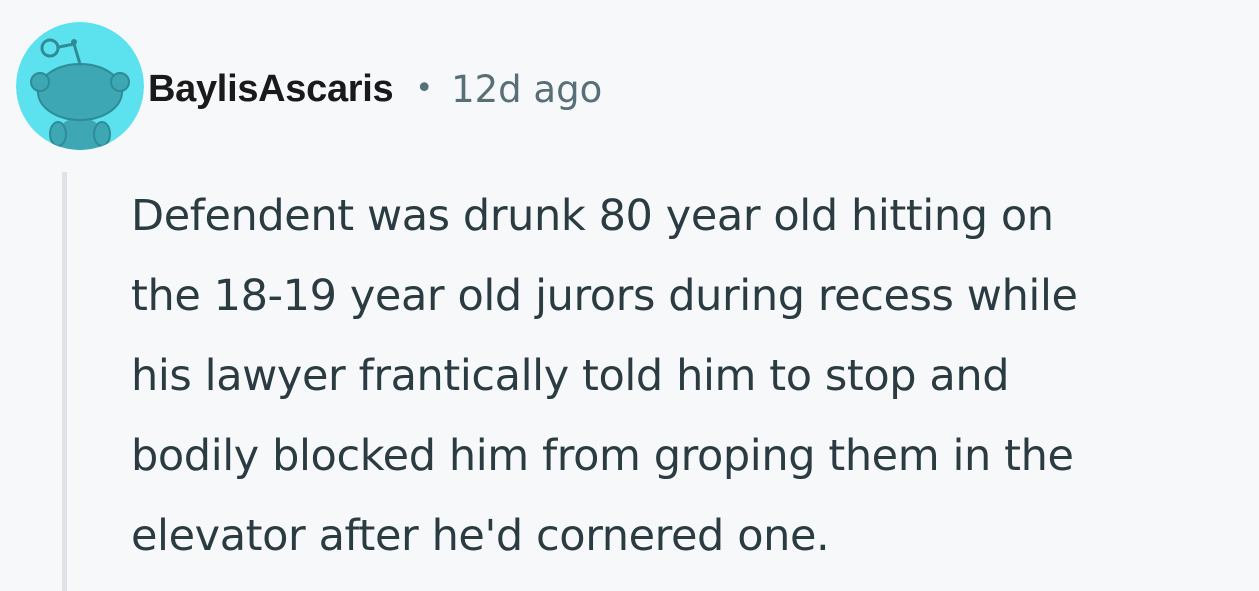 The height and width of the screenshot is (591, 1259). I want to click on comment-timestamp: 12d ago, so click(526, 89).